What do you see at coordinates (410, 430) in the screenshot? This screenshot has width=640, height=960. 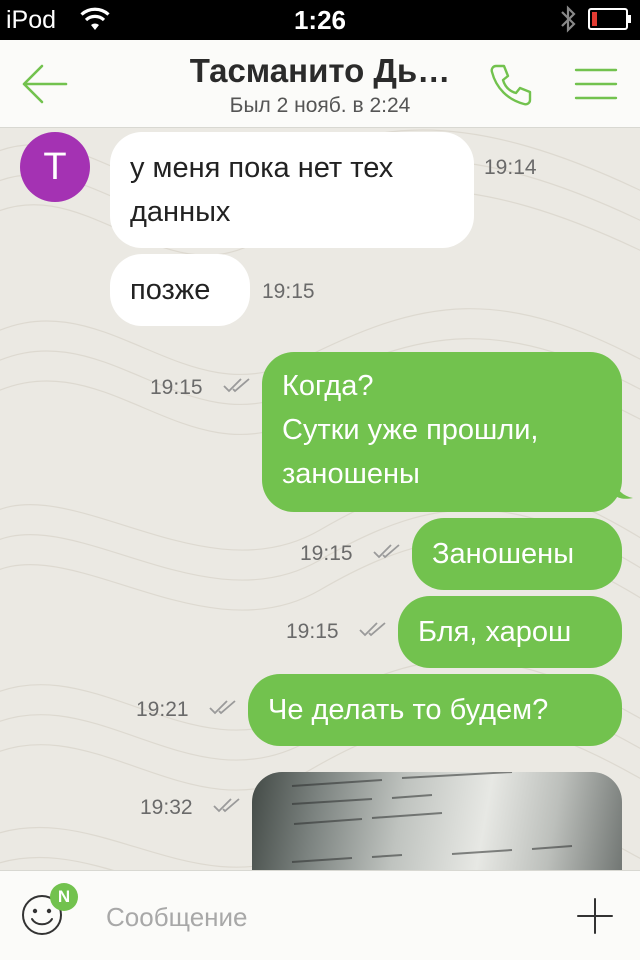 I see `message-line: Сутки уже прошли,` at bounding box center [410, 430].